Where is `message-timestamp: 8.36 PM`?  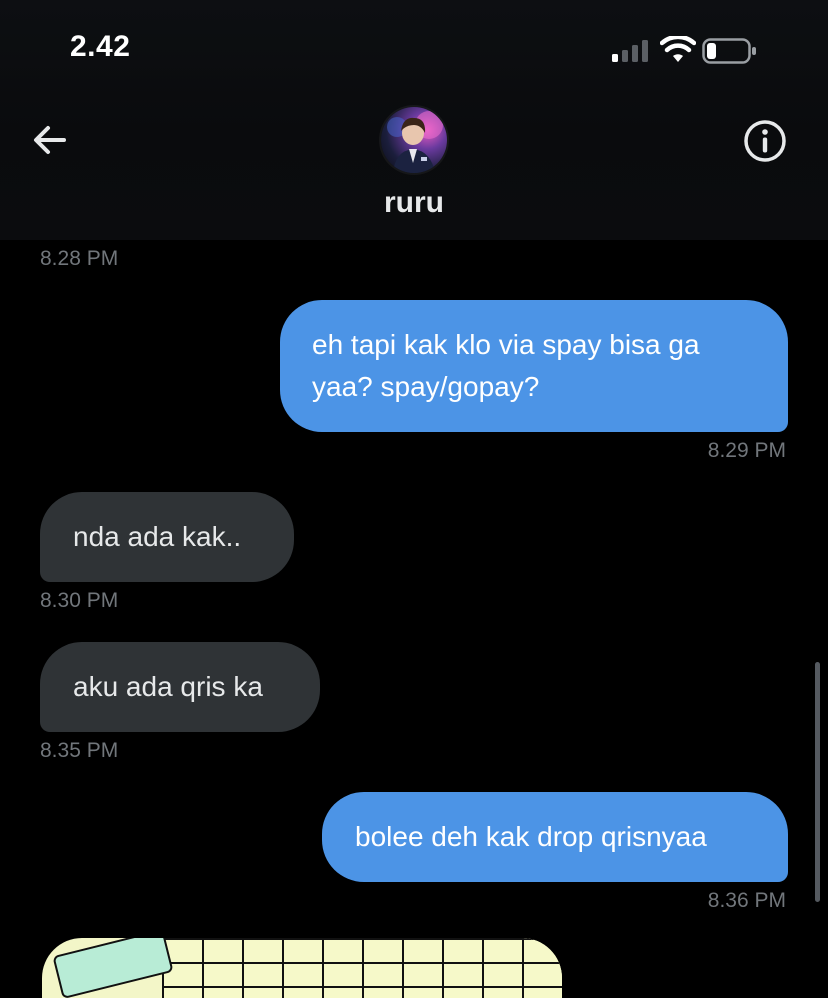 message-timestamp: 8.36 PM is located at coordinates (746, 900).